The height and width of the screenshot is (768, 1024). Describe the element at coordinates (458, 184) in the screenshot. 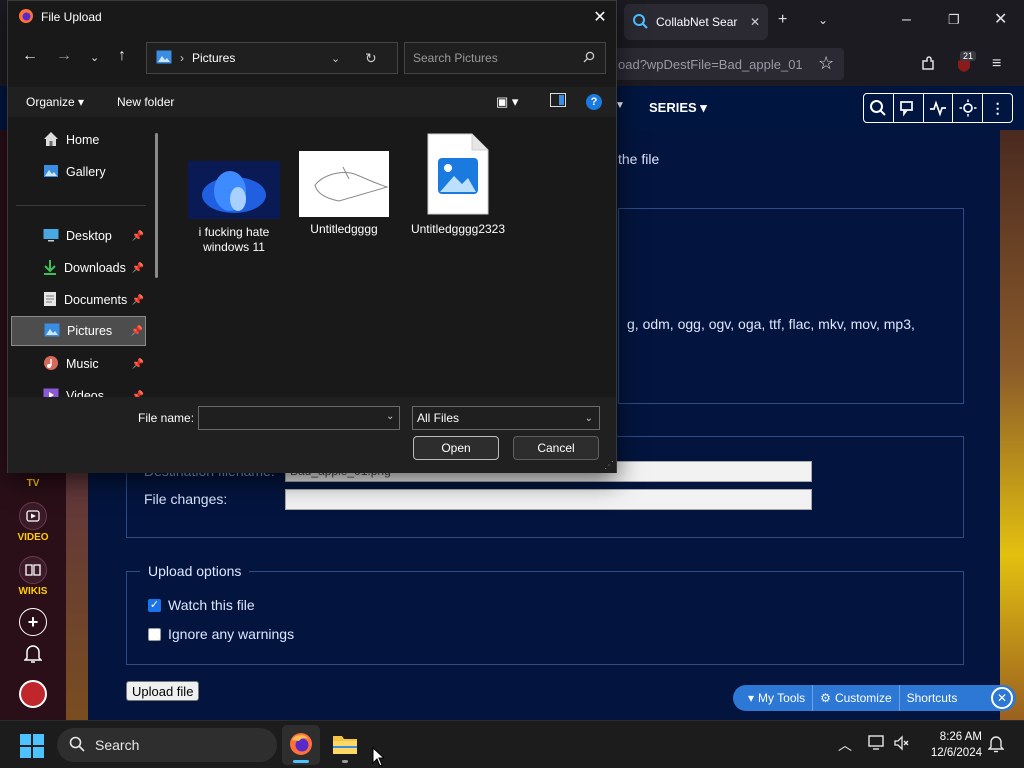

I see `file-item: Untitledgggg2323` at that location.